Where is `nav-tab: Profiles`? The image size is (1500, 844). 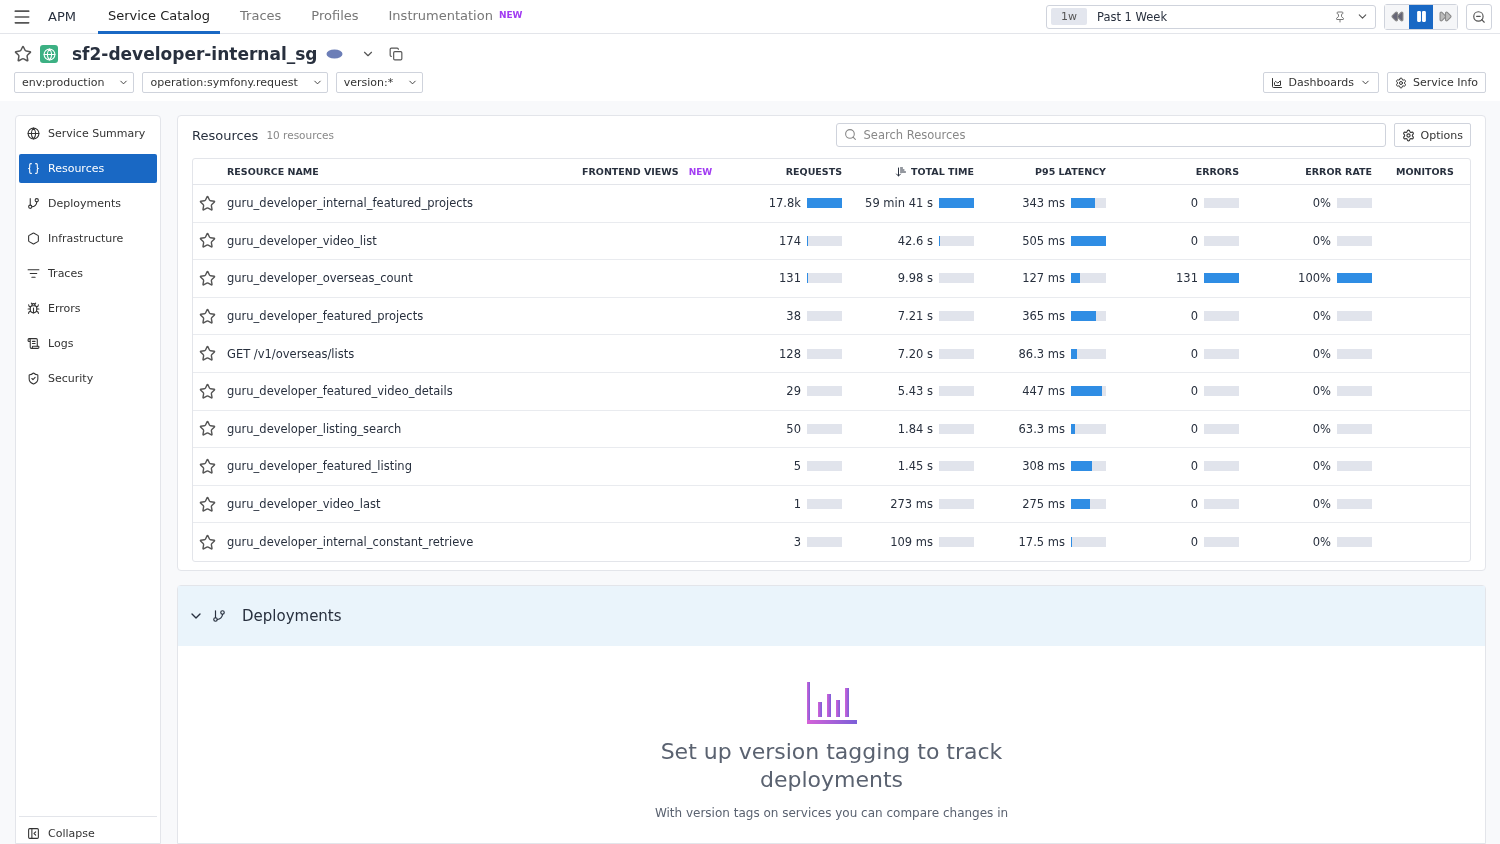
nav-tab: Profiles is located at coordinates (335, 17).